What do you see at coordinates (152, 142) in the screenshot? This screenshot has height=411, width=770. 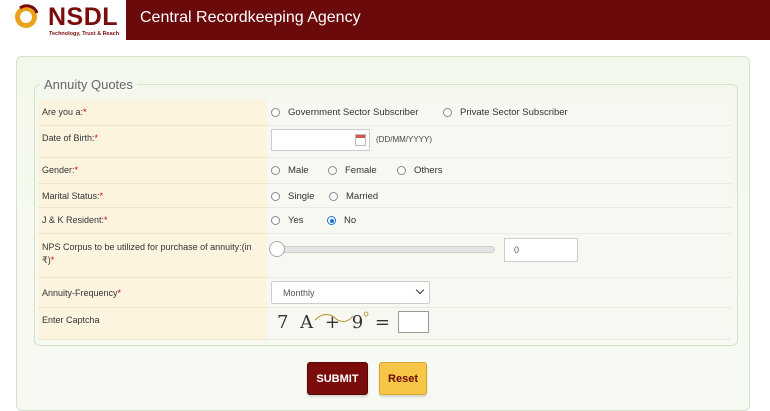 I see `label-dob: Date of Birth:*` at bounding box center [152, 142].